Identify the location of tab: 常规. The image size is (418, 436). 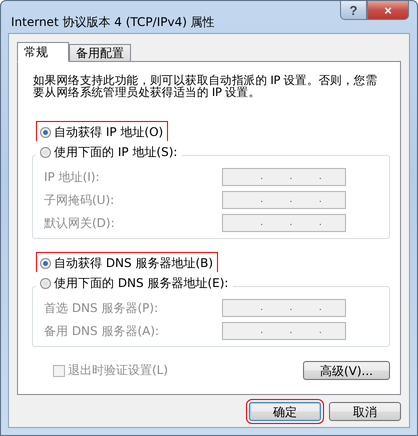
(43, 52).